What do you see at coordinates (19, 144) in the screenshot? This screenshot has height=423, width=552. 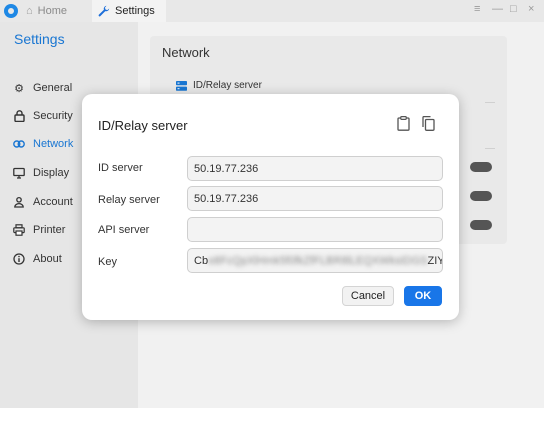 I see `link-icon` at bounding box center [19, 144].